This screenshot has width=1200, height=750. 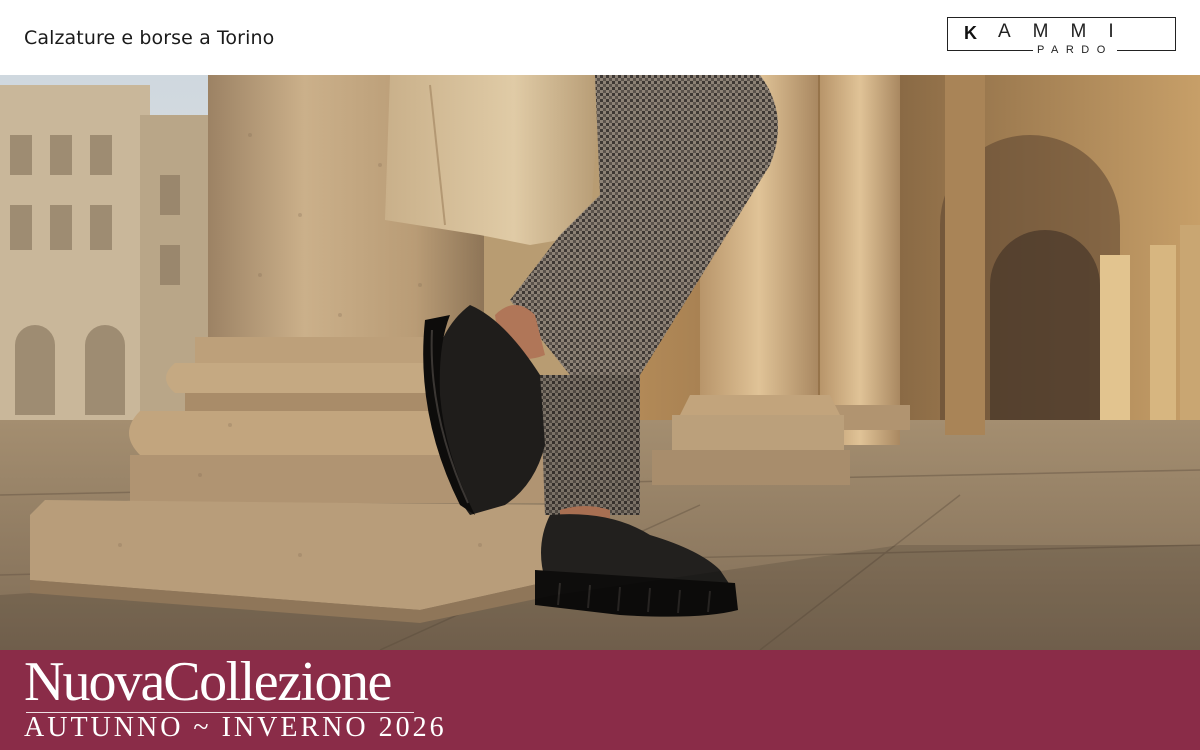 I want to click on logo-initial: K, so click(x=970, y=33).